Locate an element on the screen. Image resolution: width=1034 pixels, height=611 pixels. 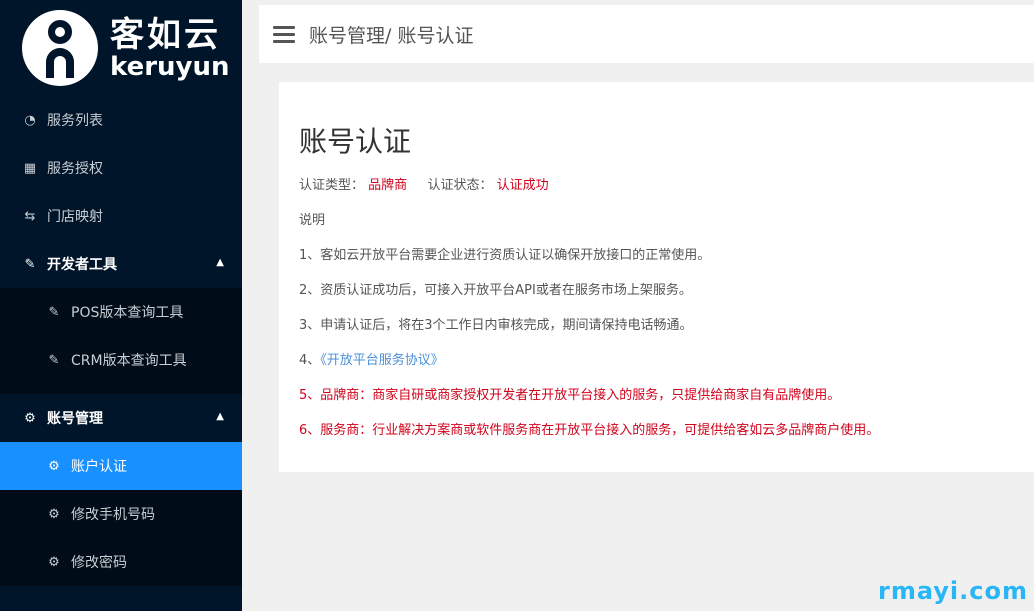
swap-icon: ⇆ is located at coordinates (30, 216).